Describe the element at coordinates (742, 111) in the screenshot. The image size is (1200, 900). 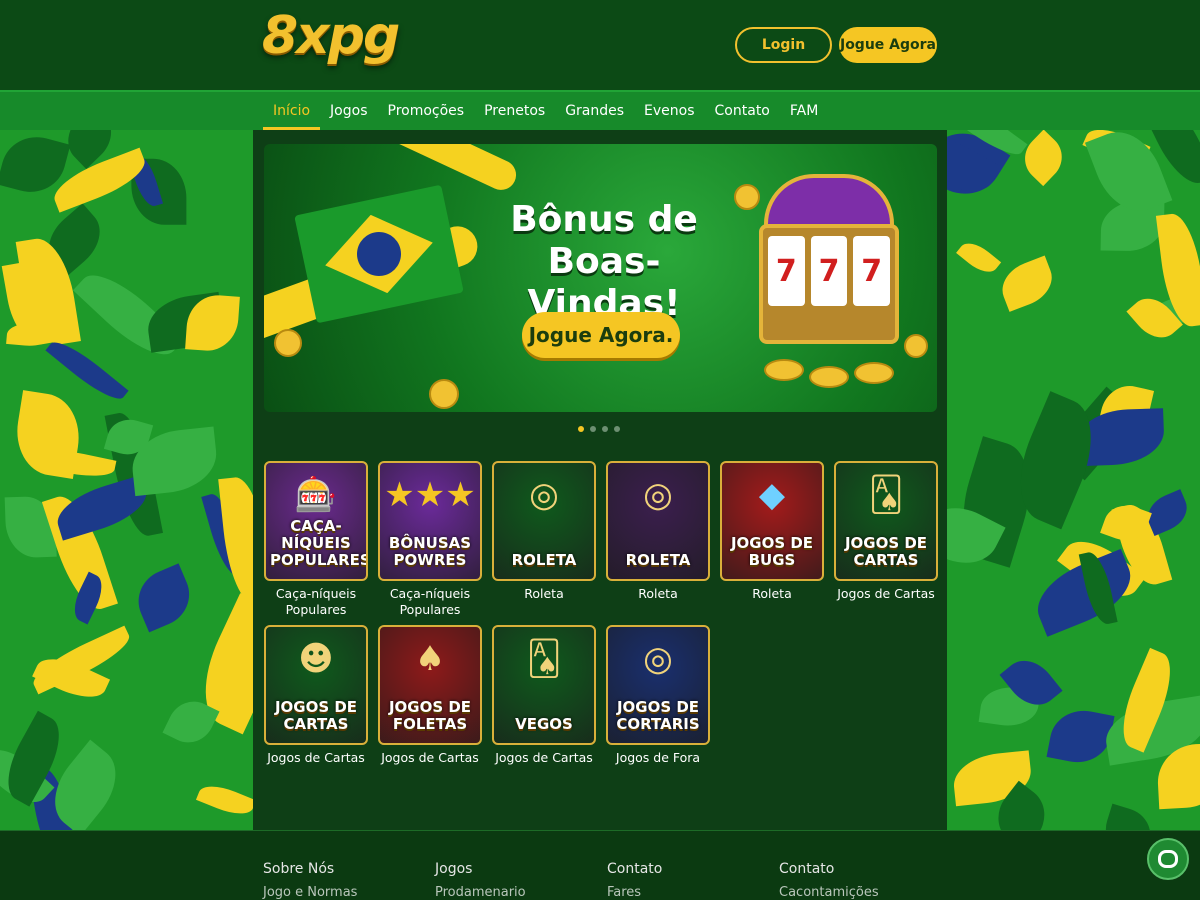
I see `nav-item: Contato` at that location.